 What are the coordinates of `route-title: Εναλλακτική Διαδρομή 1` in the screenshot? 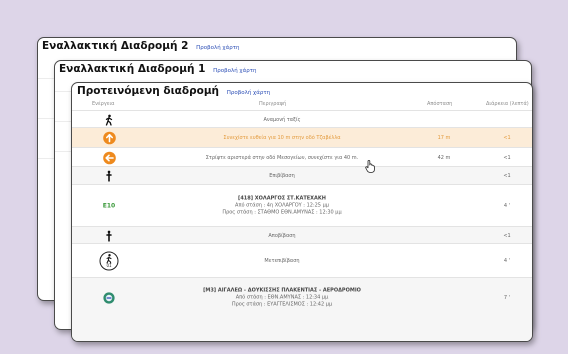 It's located at (132, 69).